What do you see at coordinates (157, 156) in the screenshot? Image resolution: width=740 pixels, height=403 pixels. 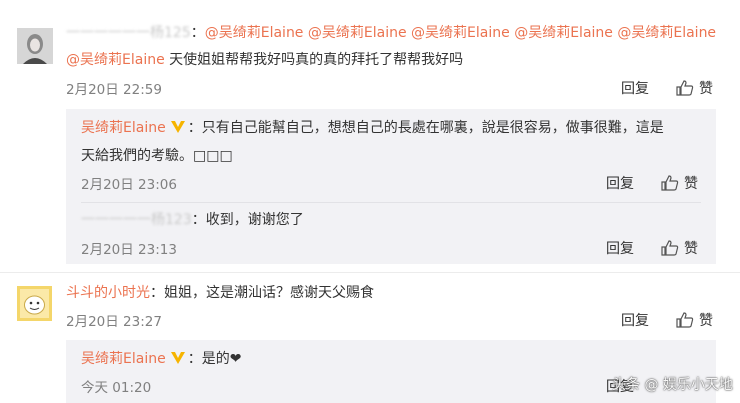 I see `reply-text-line2: 天給我們的考驗。□□□` at bounding box center [157, 156].